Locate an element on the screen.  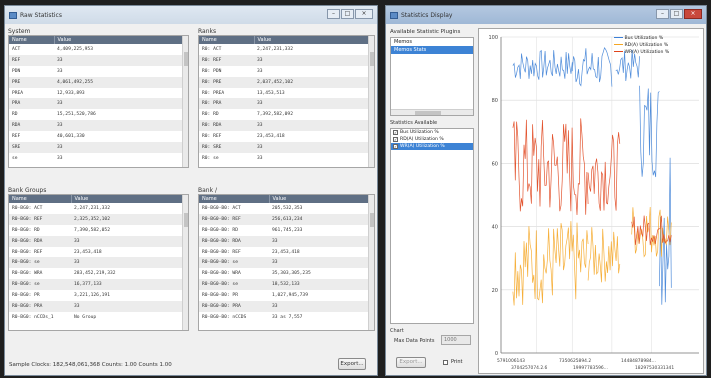
table-row: R0: ACT 2,247,231,332 is located at coordinates (286, 49).